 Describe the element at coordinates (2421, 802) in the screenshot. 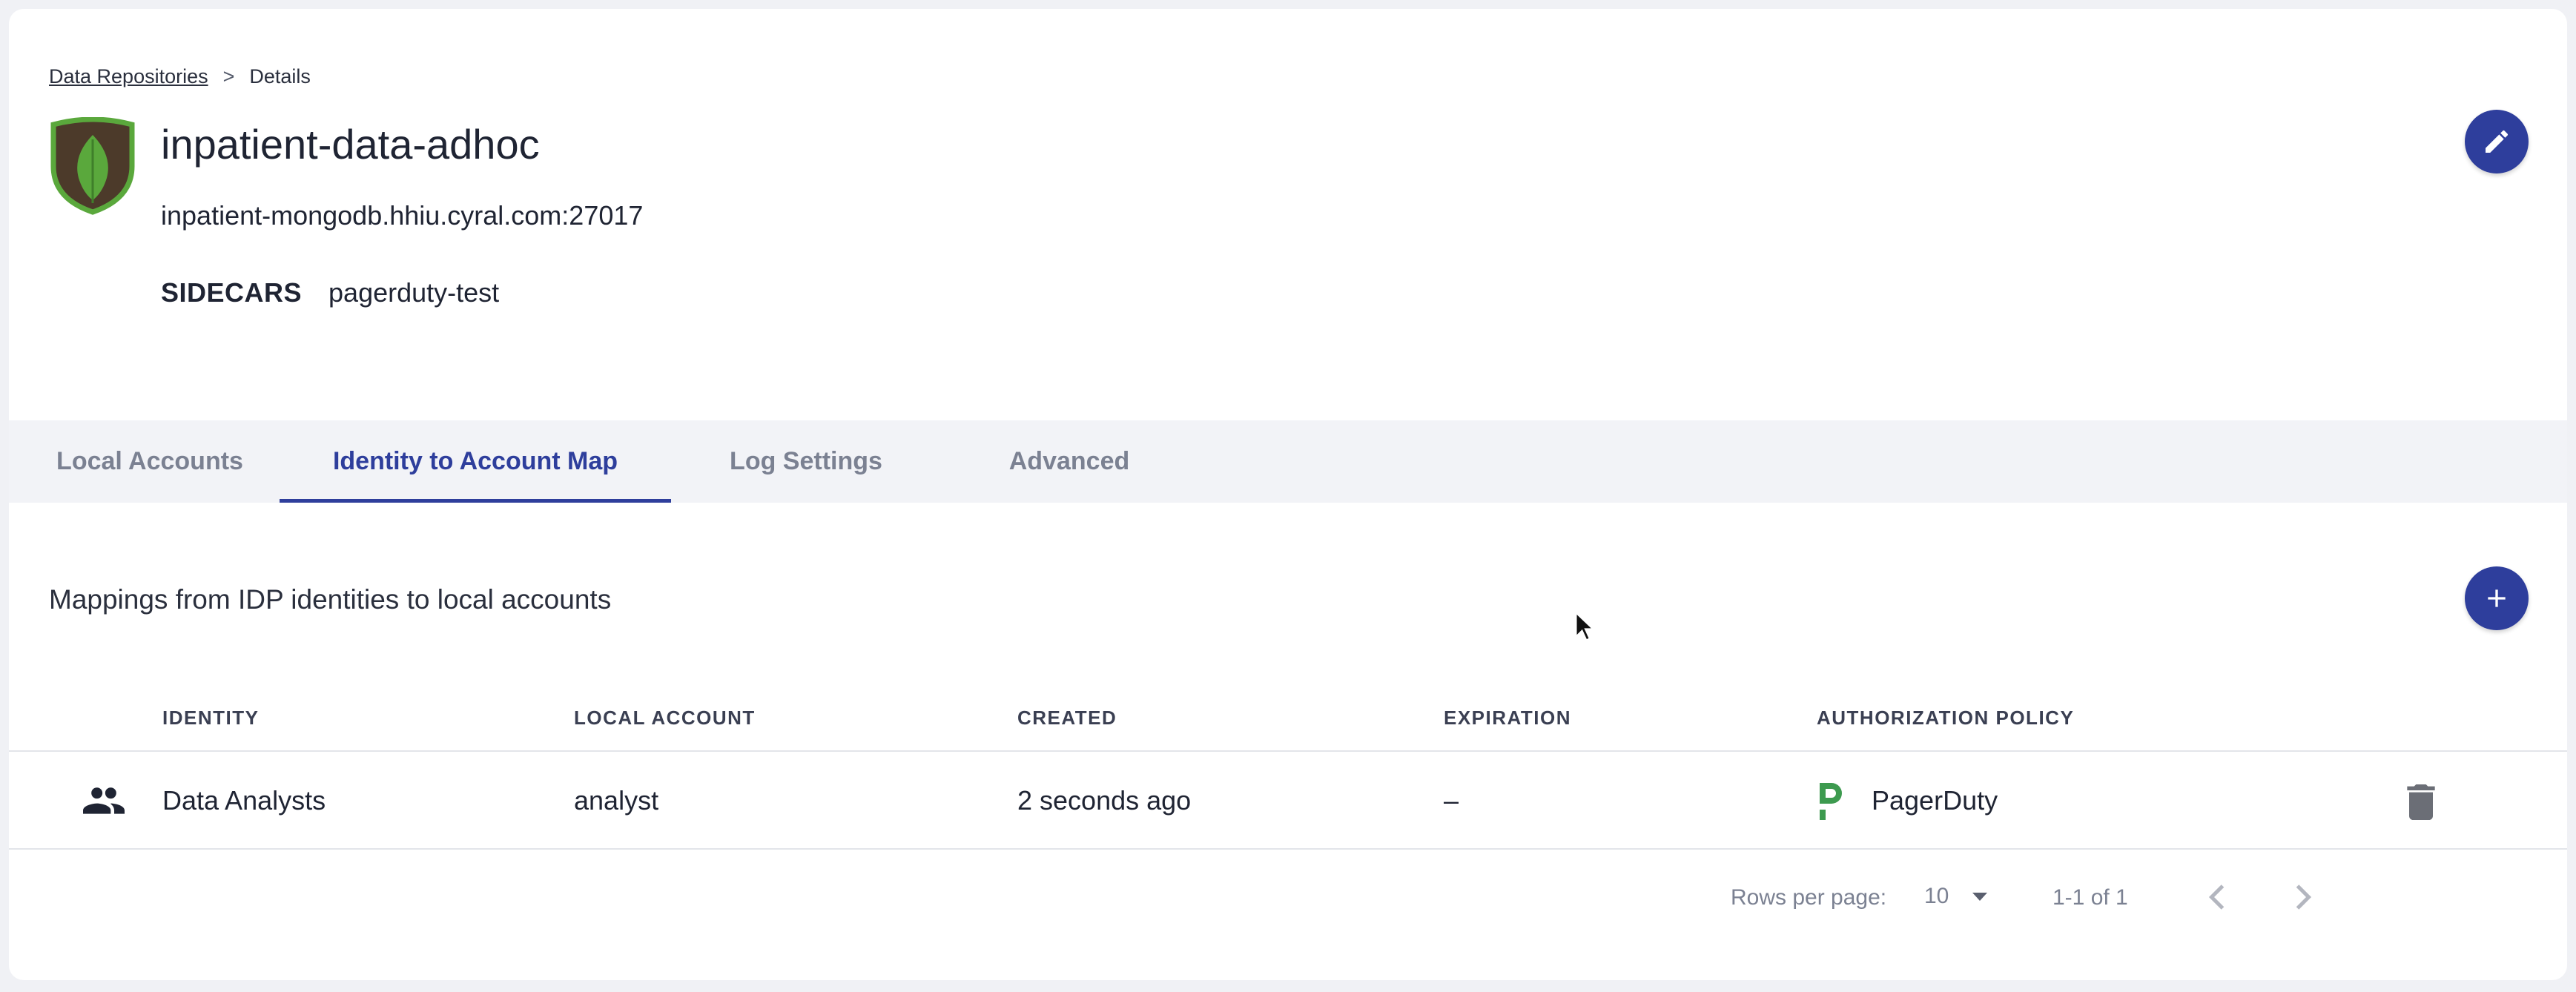

I see `trash-icon` at that location.